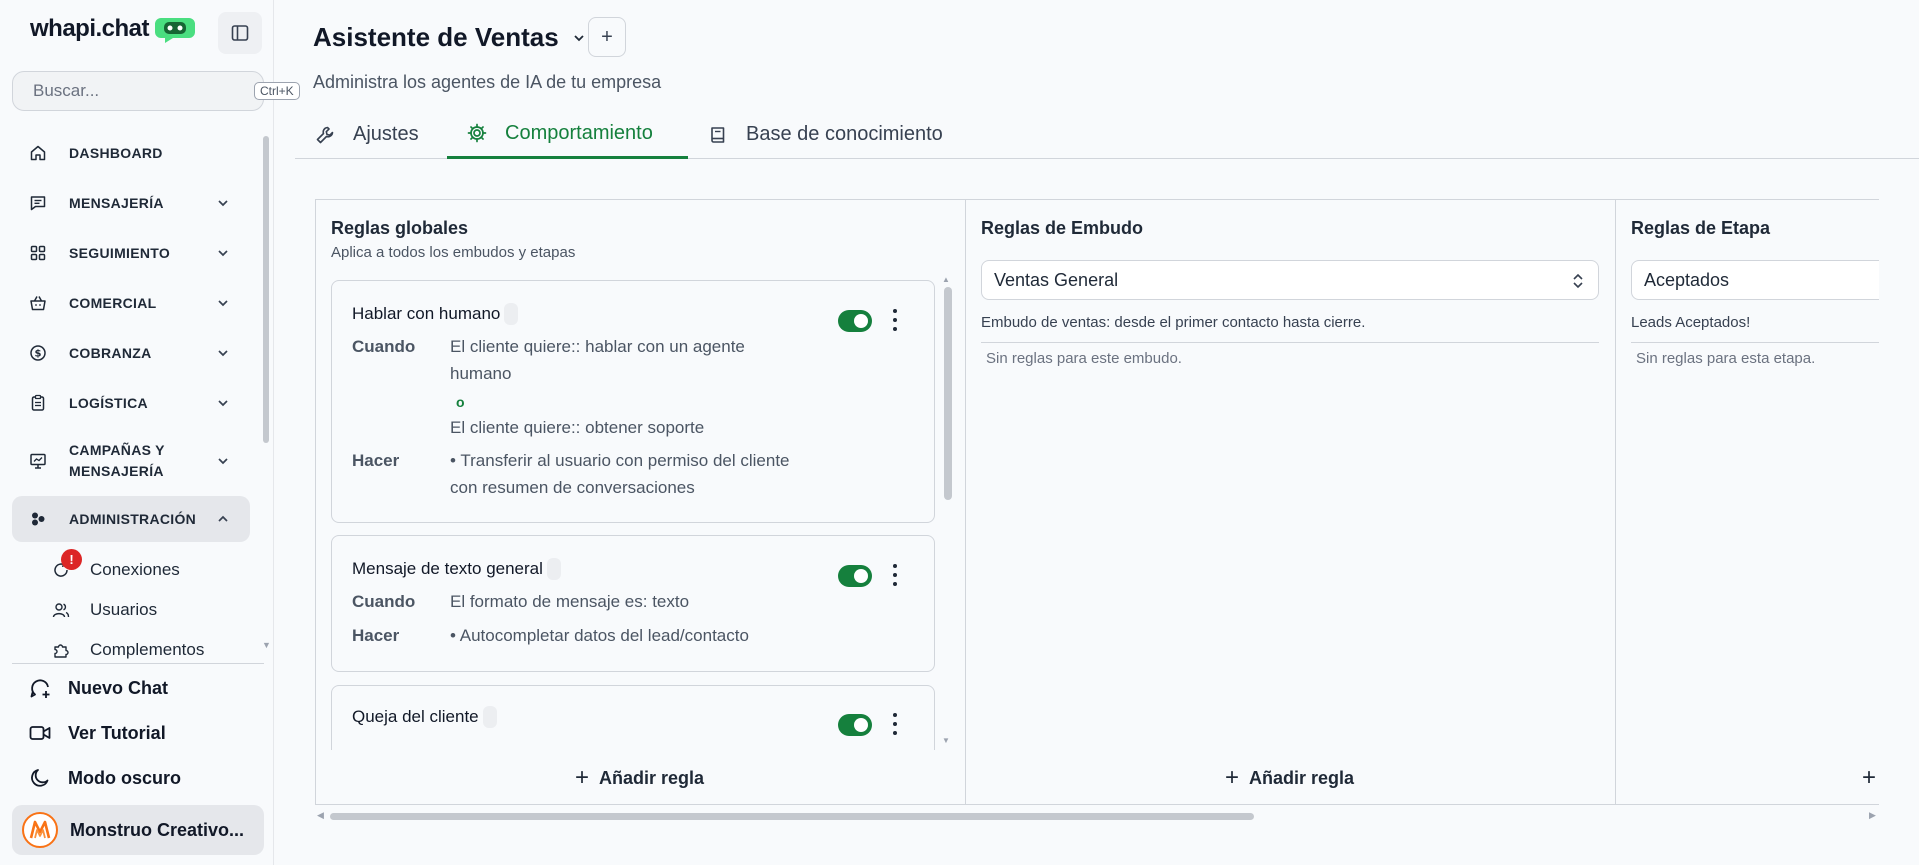 This screenshot has height=865, width=1919. Describe the element at coordinates (90, 28) in the screenshot. I see `logo-text: whapi.chat` at that location.